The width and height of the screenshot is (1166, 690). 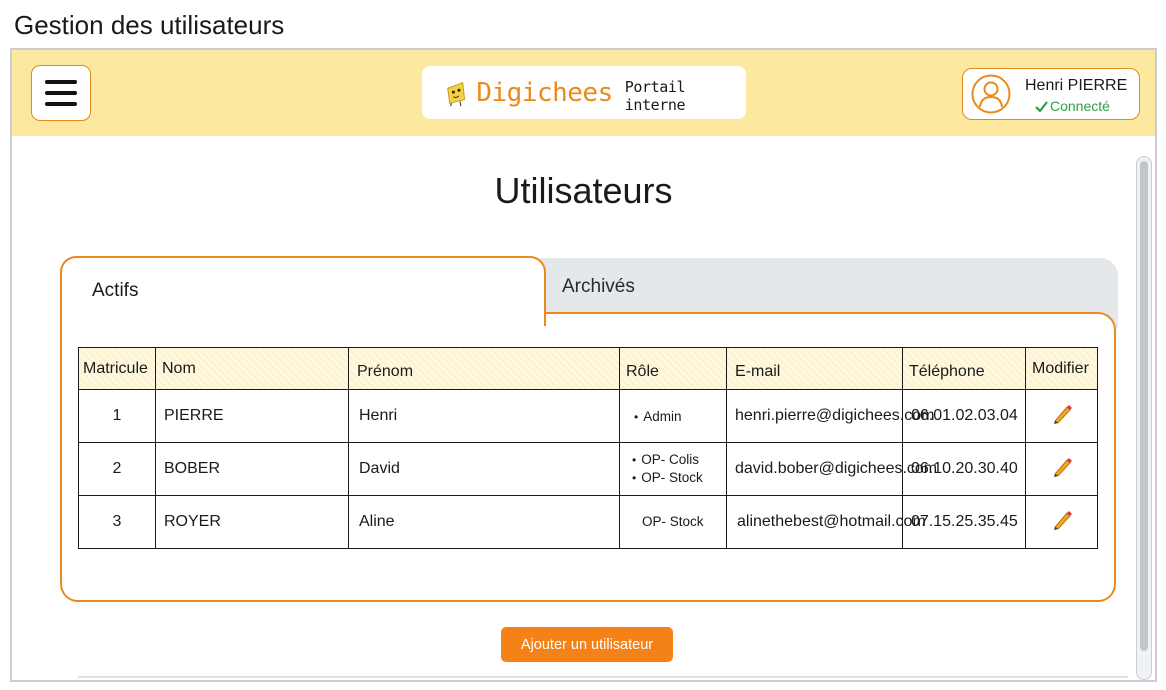 I want to click on cell-telephone: 07.15.25.35.45, so click(x=964, y=522).